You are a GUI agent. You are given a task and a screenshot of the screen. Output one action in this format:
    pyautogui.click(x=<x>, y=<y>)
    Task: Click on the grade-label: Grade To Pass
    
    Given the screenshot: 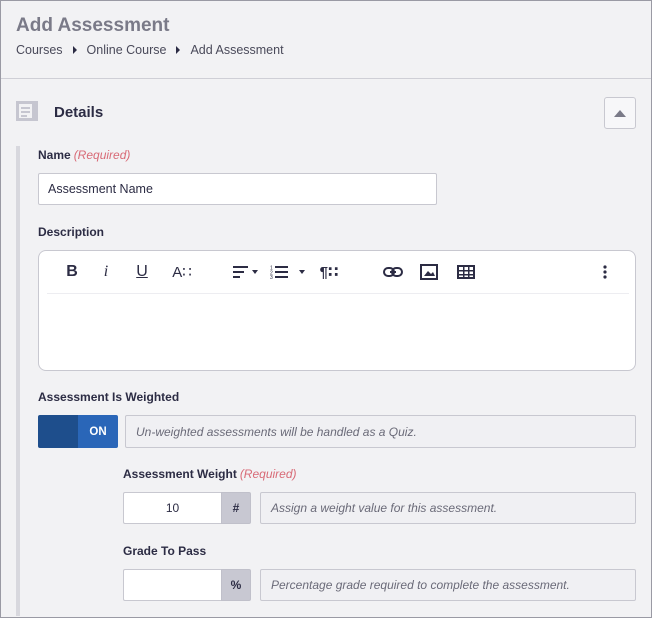 What is the action you would take?
    pyautogui.click(x=165, y=551)
    